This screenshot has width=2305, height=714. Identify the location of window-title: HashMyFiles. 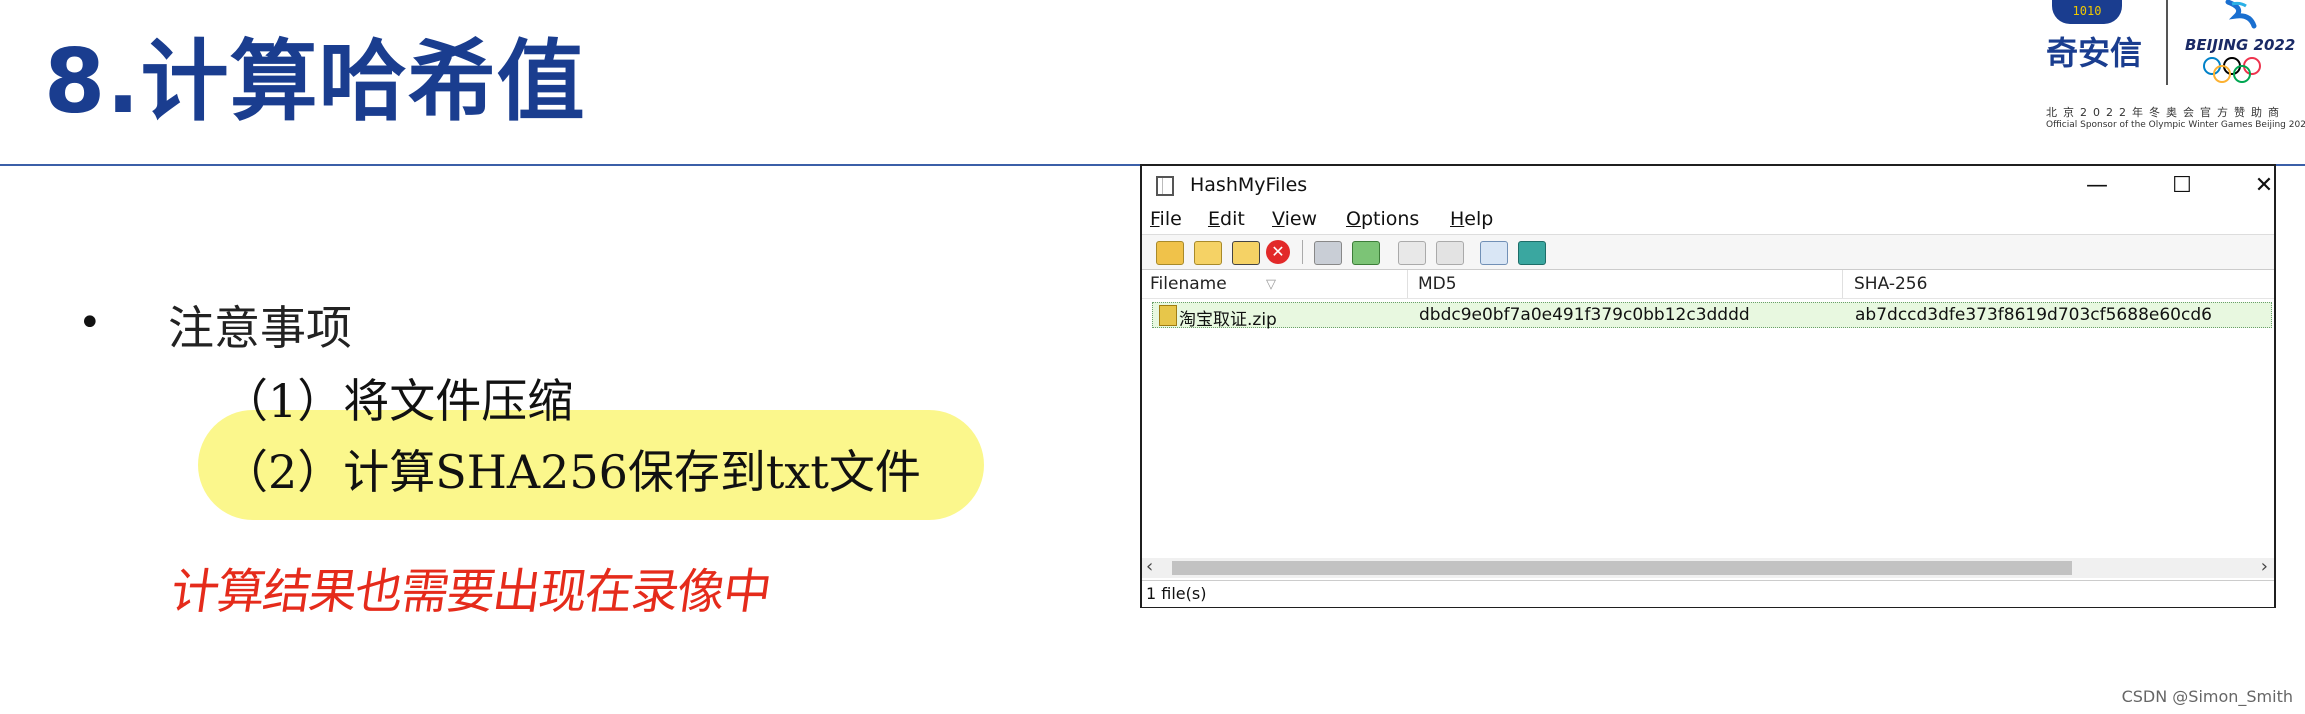
(1249, 185).